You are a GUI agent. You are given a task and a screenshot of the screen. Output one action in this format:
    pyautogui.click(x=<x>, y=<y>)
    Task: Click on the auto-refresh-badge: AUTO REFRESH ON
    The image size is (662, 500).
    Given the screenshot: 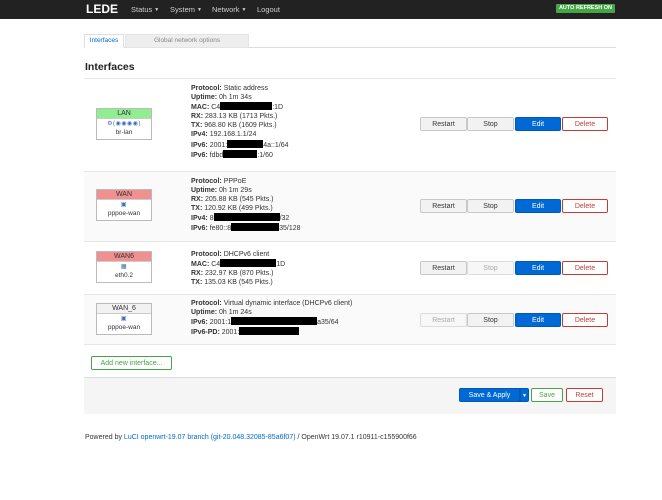 What is the action you would take?
    pyautogui.click(x=585, y=8)
    